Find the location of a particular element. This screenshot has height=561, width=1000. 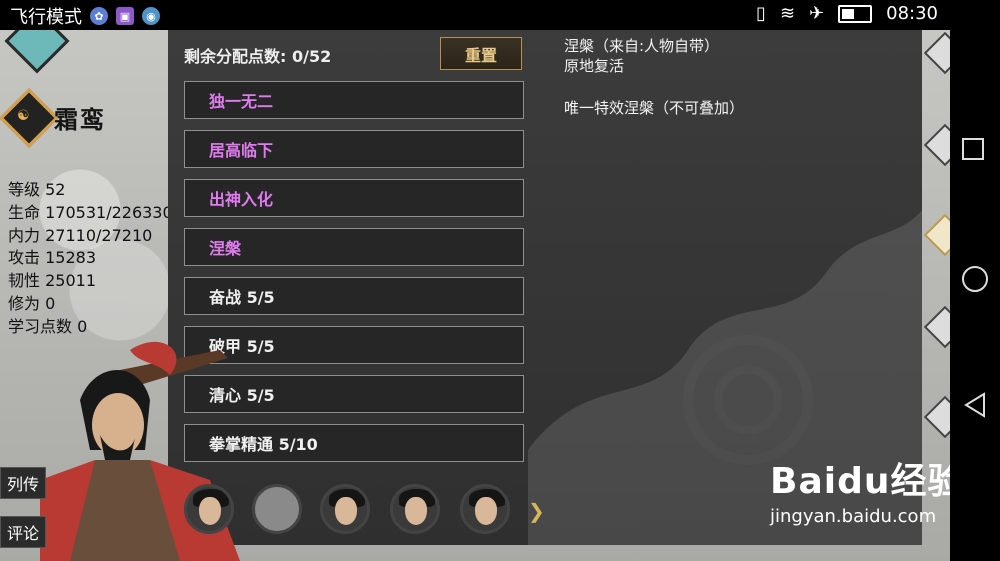

next-arrow-icon: ❯ is located at coordinates (536, 511).